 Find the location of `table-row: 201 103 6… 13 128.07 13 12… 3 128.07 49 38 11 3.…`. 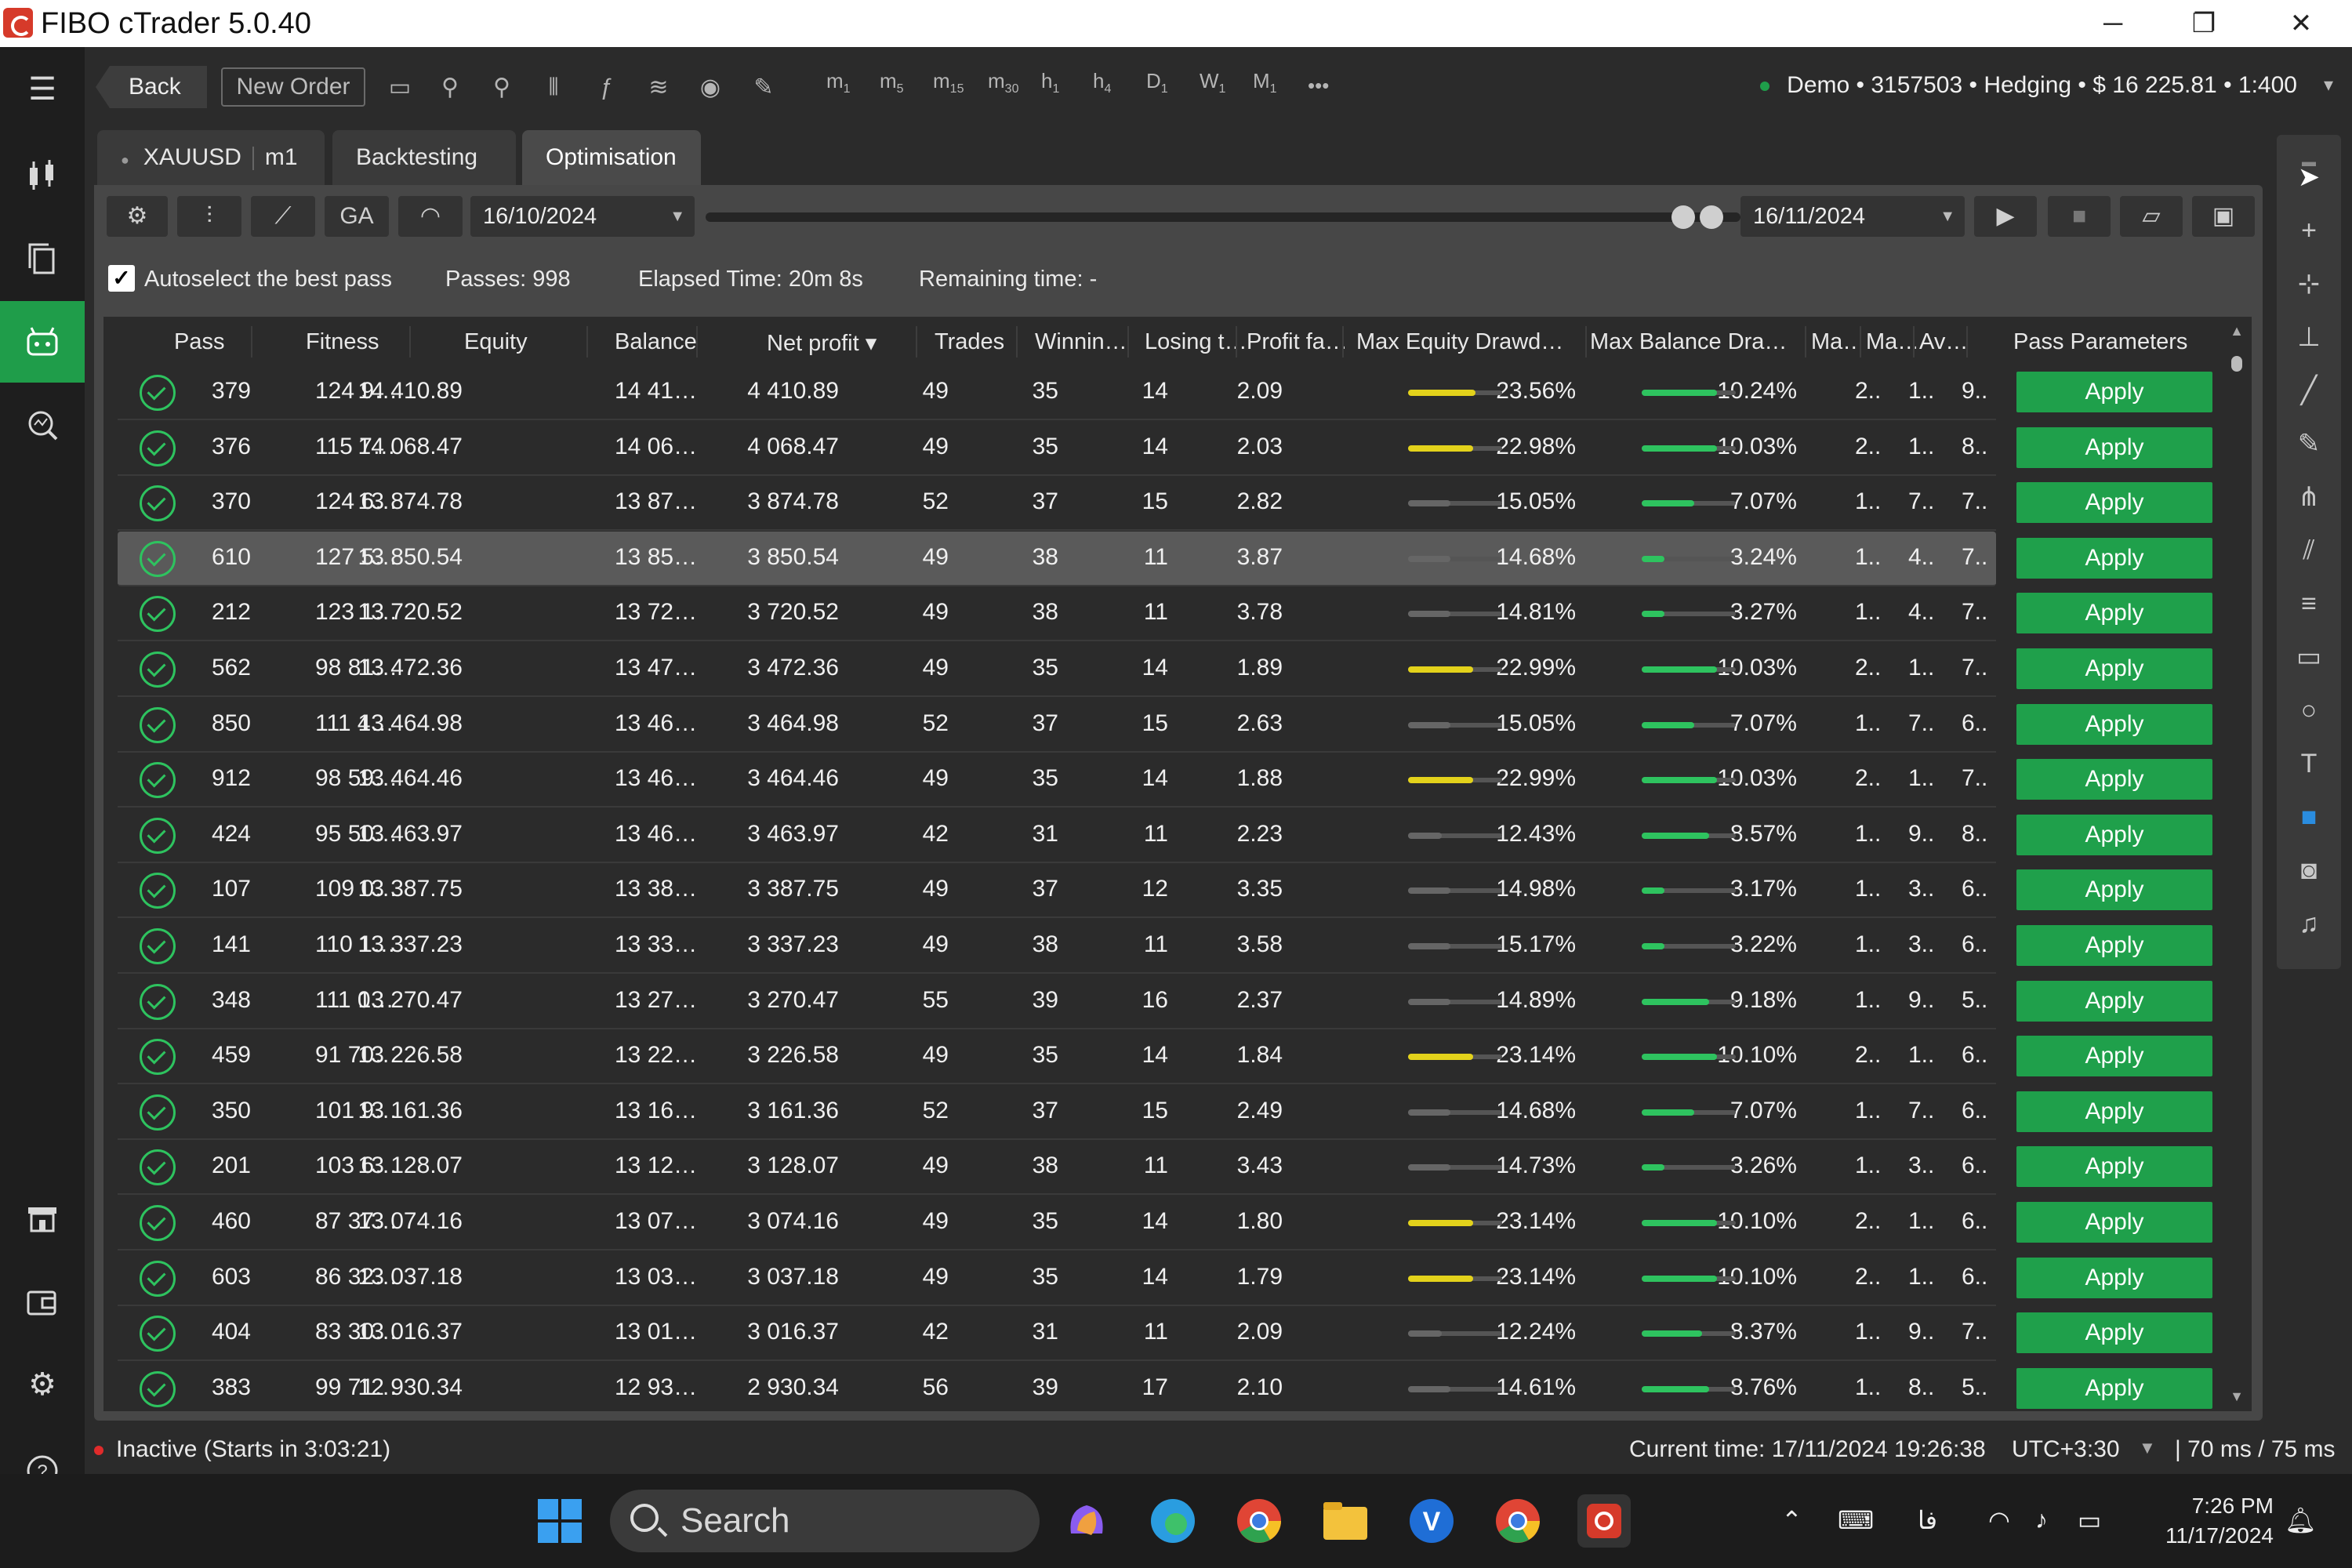

table-row: 201 103 6… 13 128.07 13 12… 3 128.07 49 38 11 3.… is located at coordinates (1057, 1168).